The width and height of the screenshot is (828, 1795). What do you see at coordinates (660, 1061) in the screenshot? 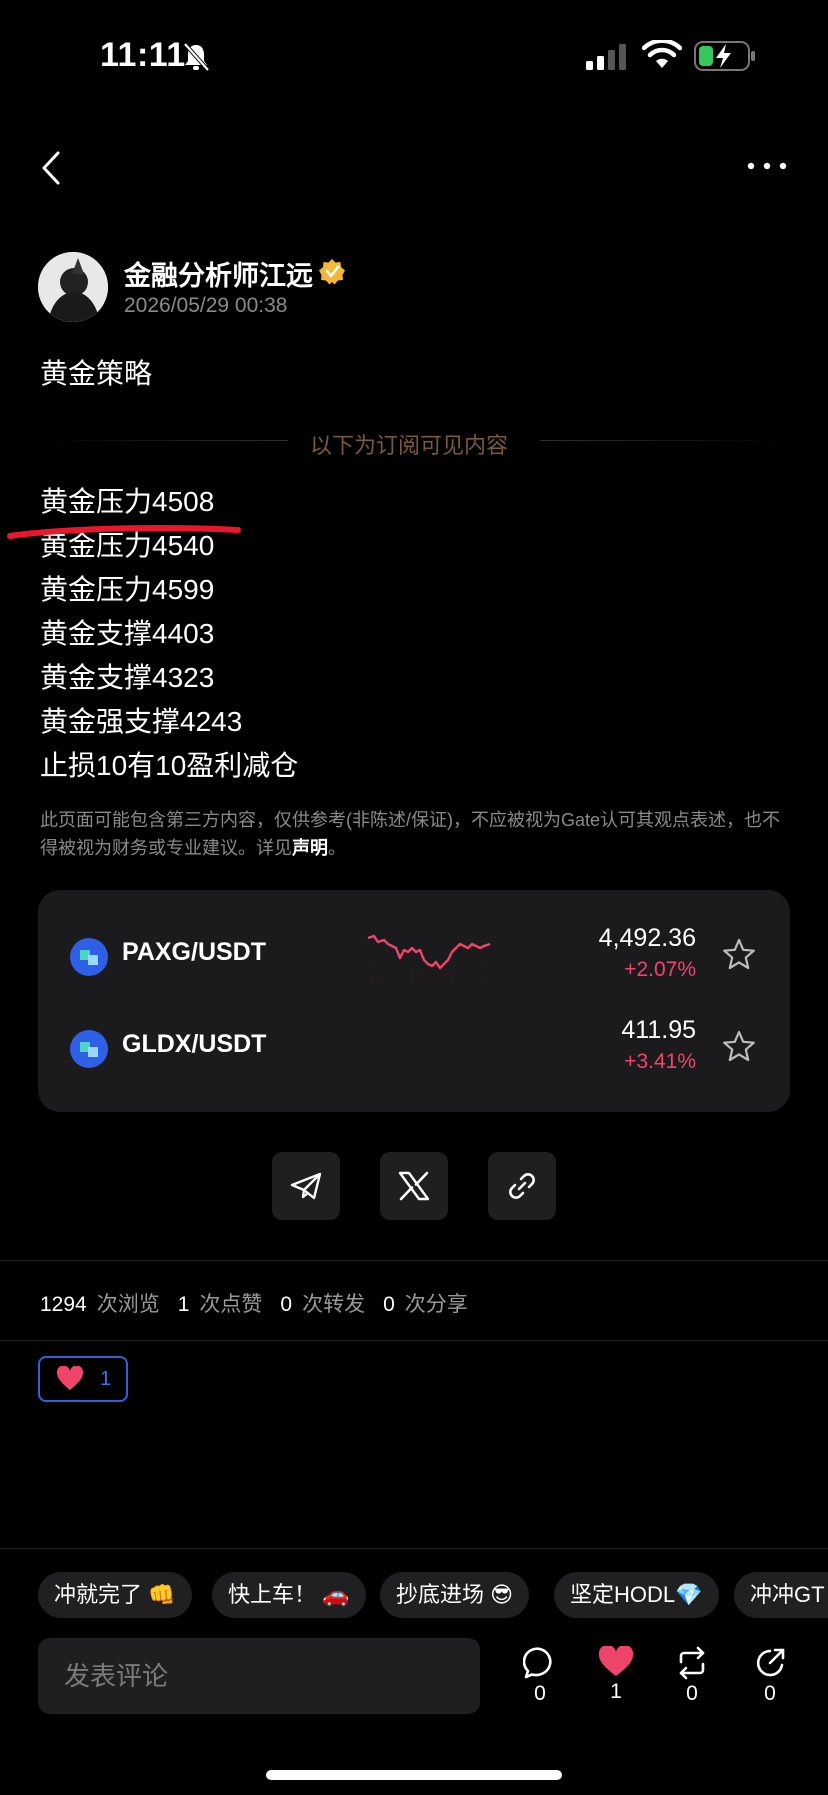
I see `price-change: +3.41%` at bounding box center [660, 1061].